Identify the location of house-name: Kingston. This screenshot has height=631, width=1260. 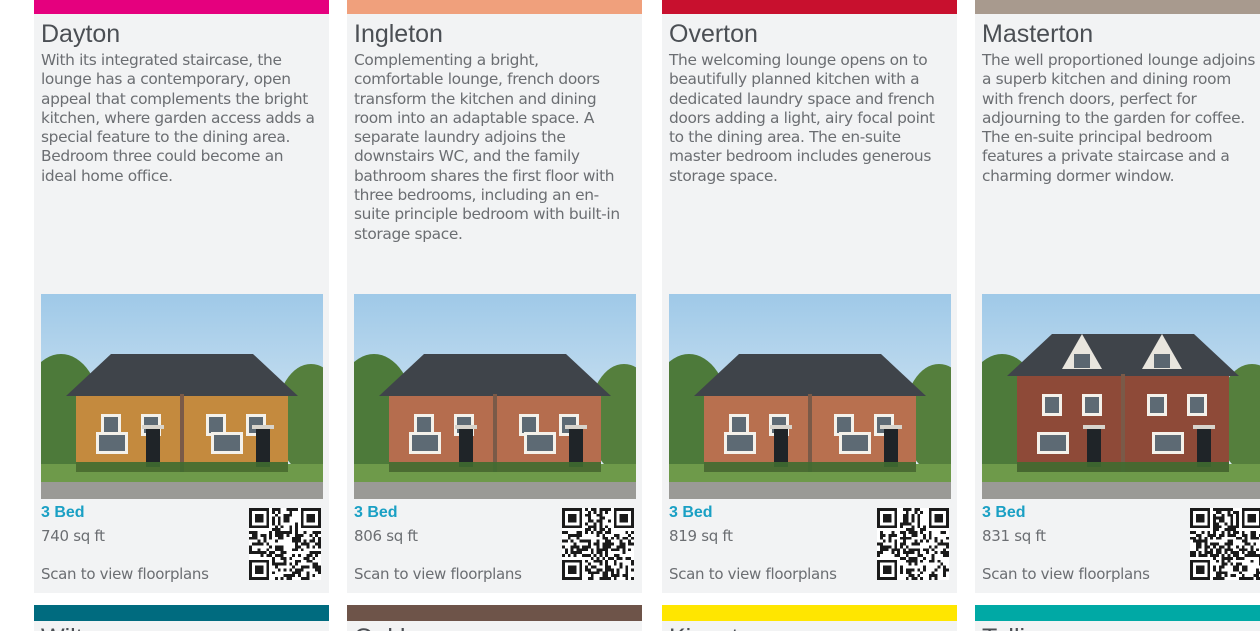
(813, 628).